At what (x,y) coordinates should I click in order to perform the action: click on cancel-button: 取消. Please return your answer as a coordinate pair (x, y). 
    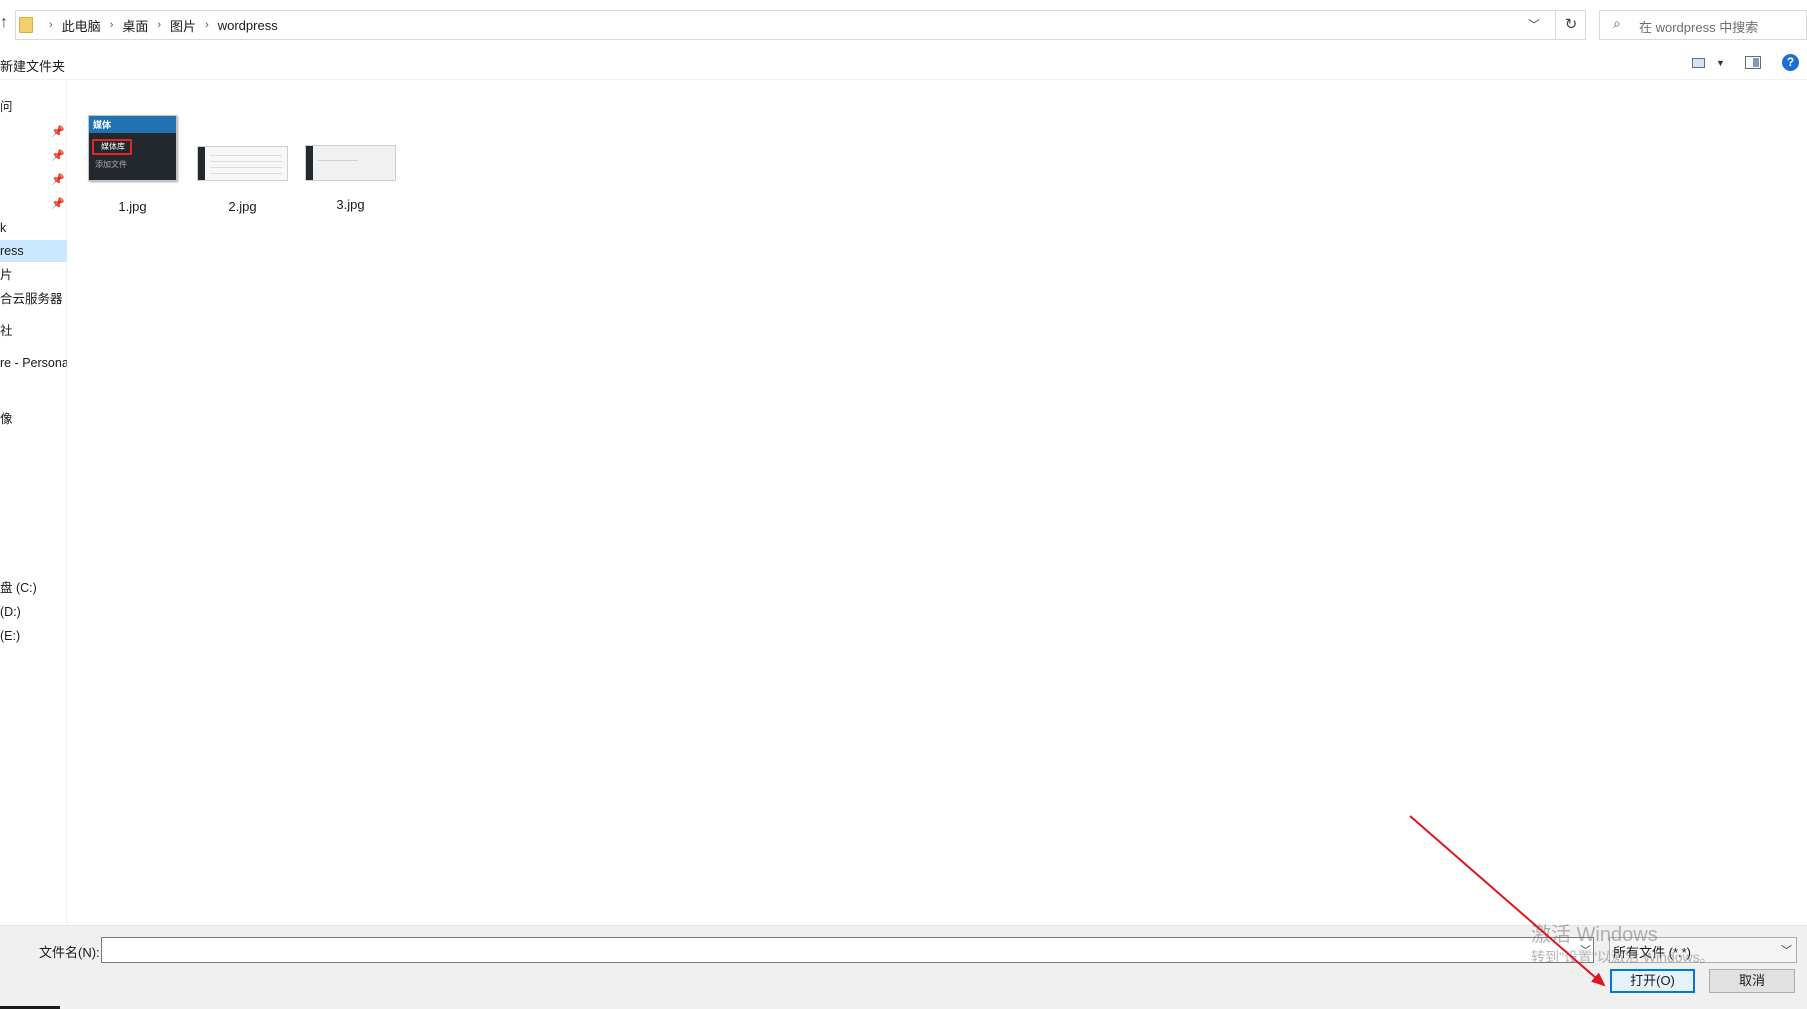
    Looking at the image, I should click on (1752, 981).